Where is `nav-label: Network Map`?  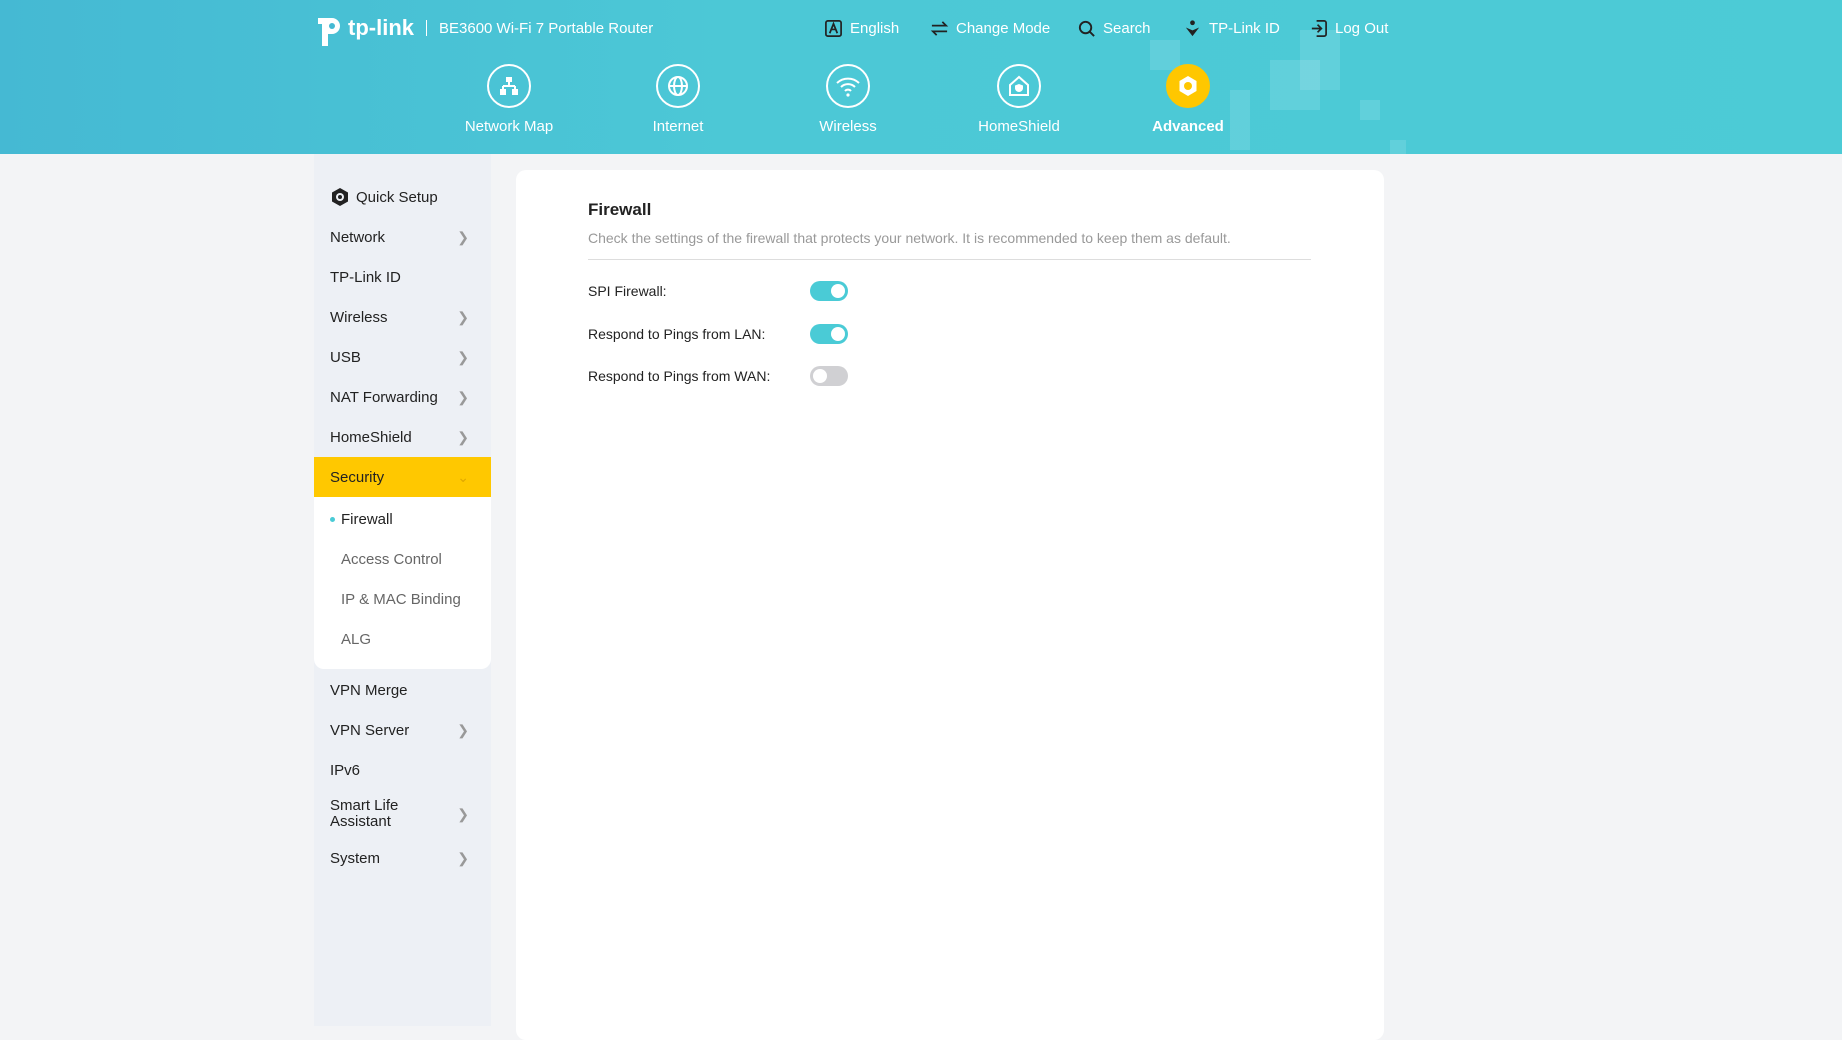
nav-label: Network Map is located at coordinates (509, 126).